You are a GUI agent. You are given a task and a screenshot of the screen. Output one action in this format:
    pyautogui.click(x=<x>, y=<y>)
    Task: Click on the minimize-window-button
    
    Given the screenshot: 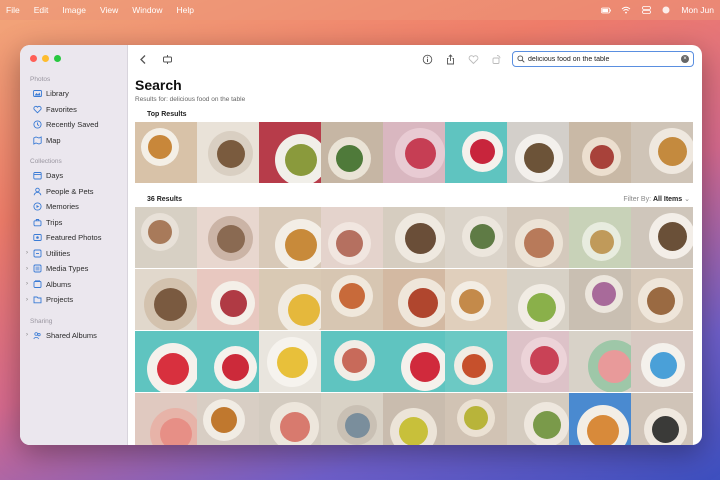 What is the action you would take?
    pyautogui.click(x=45, y=58)
    